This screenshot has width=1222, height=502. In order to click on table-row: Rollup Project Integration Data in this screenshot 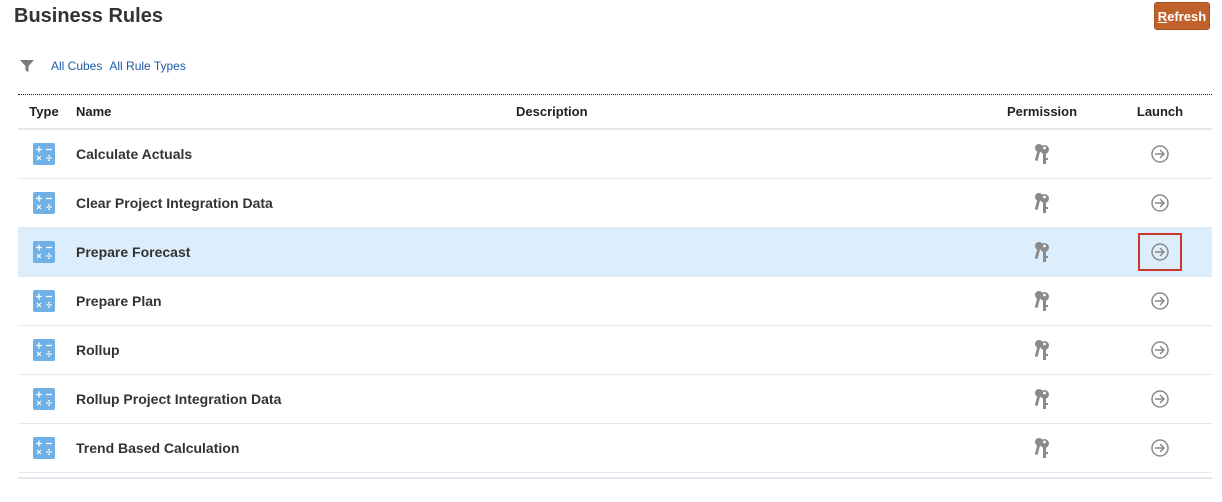, I will do `click(615, 399)`.